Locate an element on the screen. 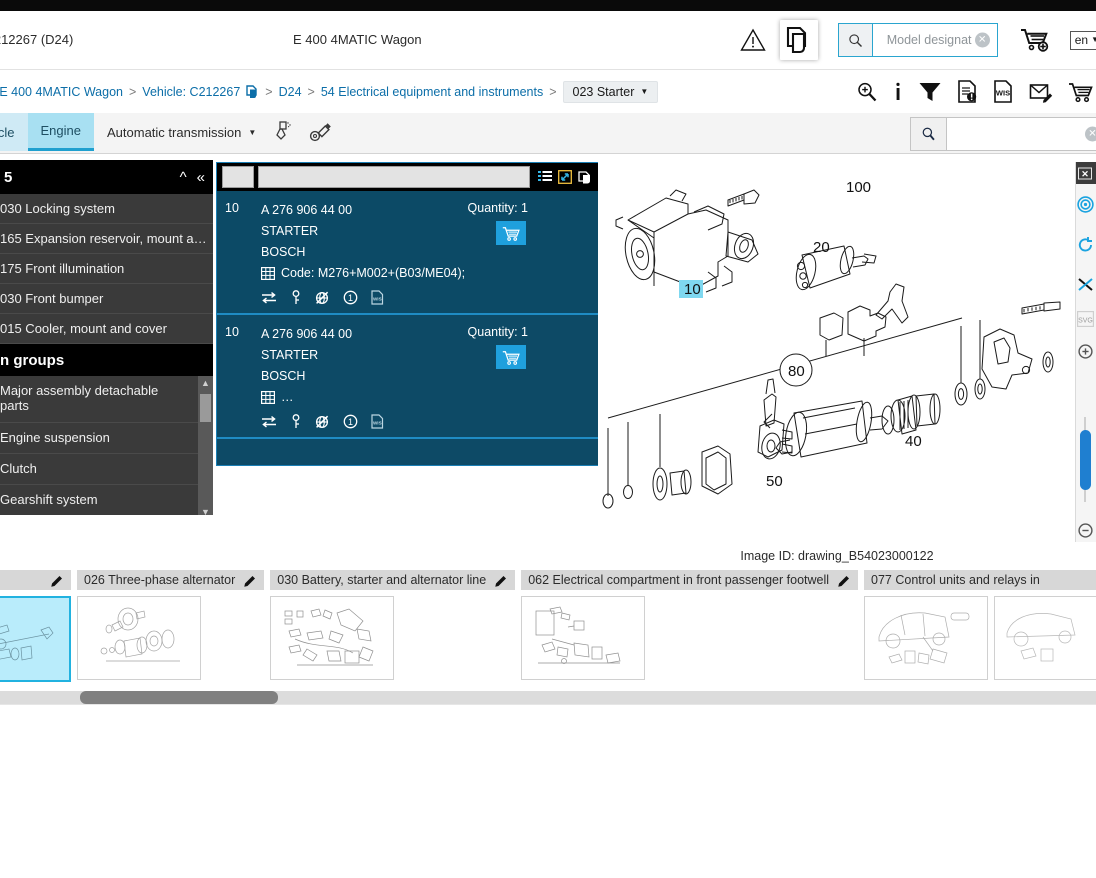  sidebar-item-front-illumination: 175 Front illumination is located at coordinates (106, 269).